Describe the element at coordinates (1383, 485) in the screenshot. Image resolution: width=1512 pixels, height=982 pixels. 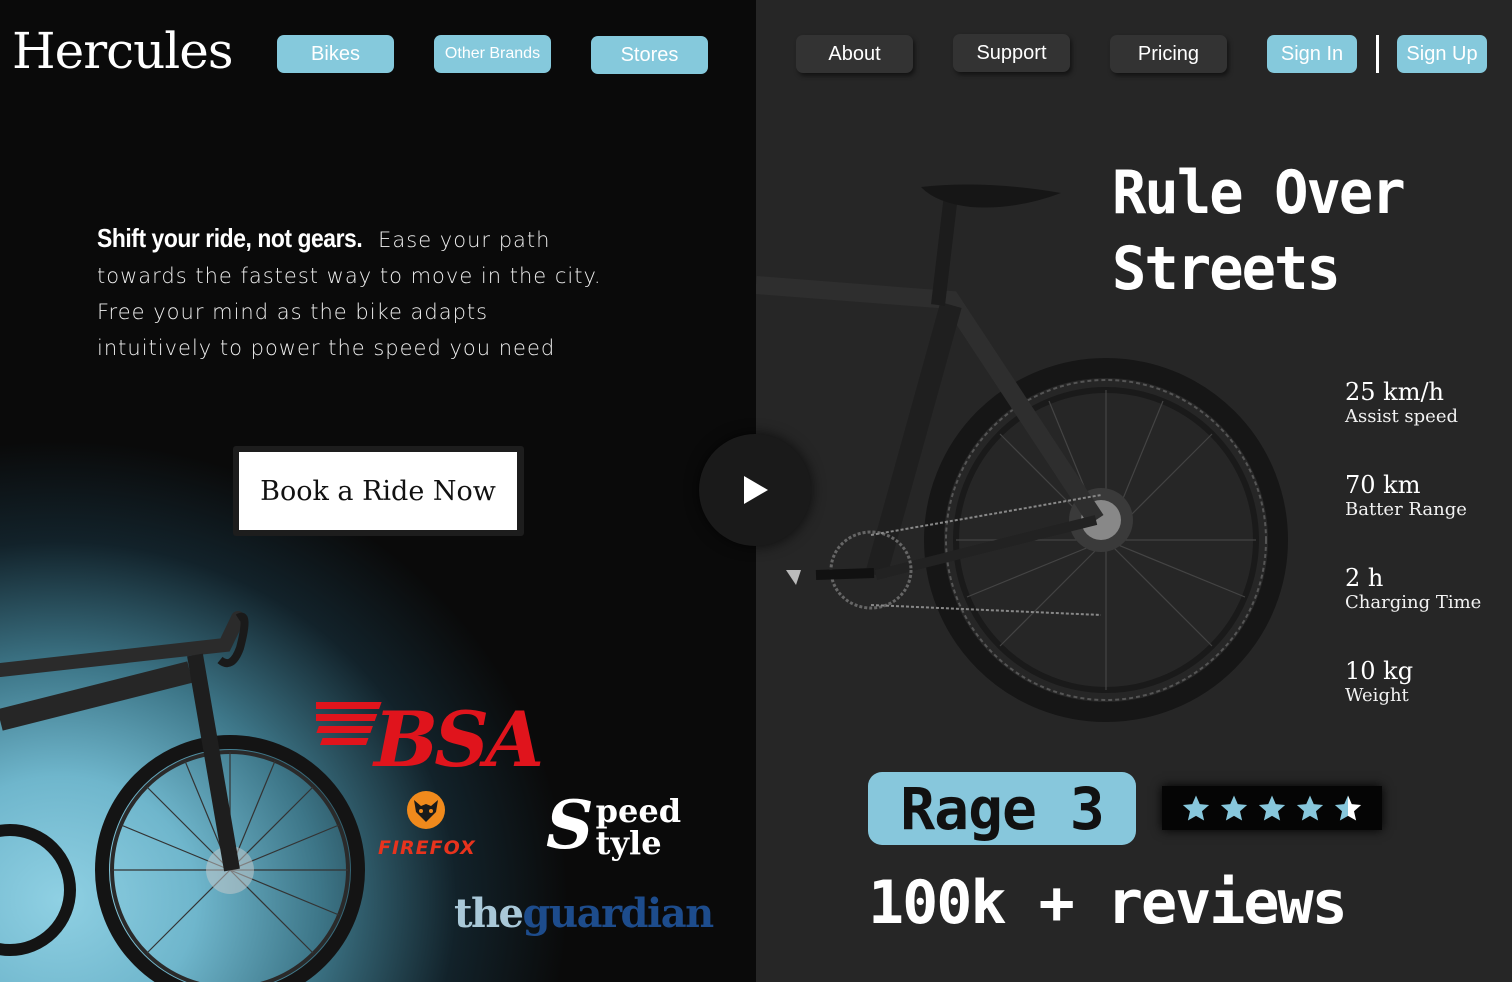
I see `spec-value: 70 km` at that location.